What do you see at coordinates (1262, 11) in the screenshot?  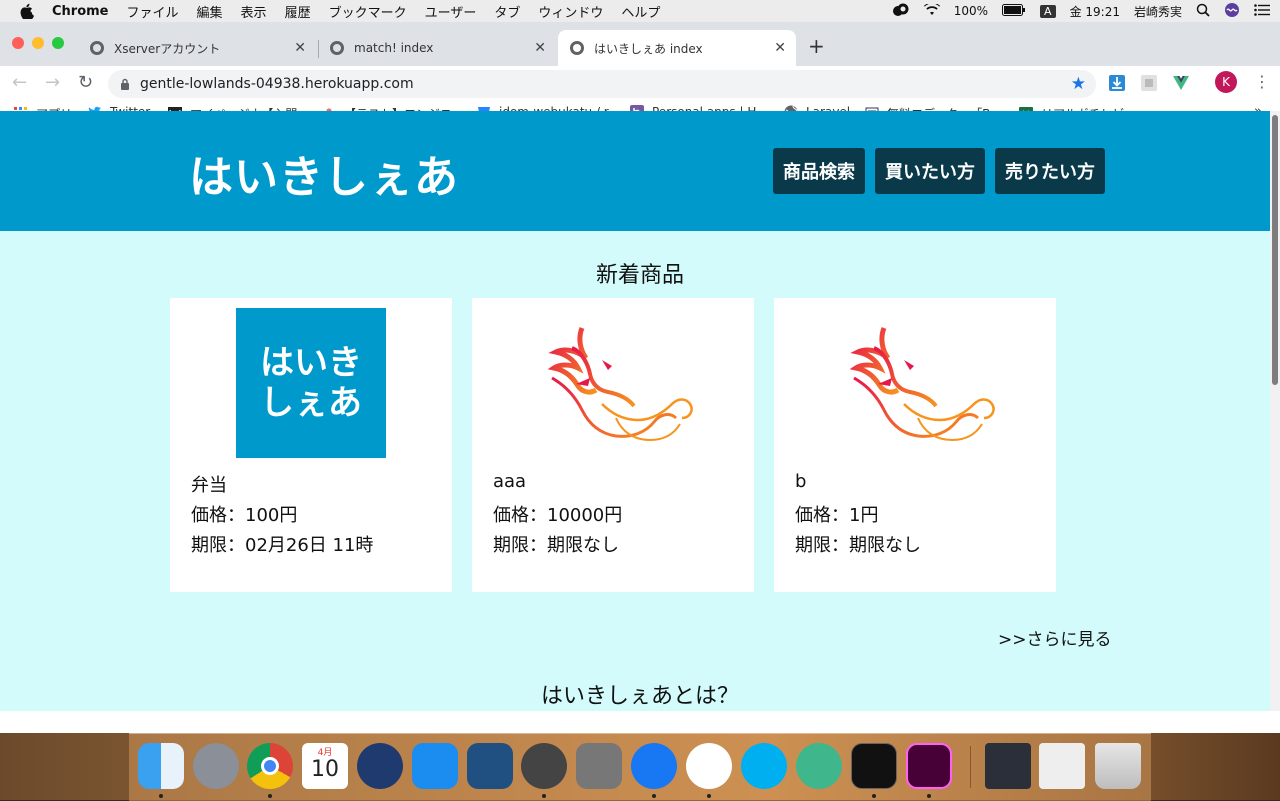 I see `notification-center-icon` at bounding box center [1262, 11].